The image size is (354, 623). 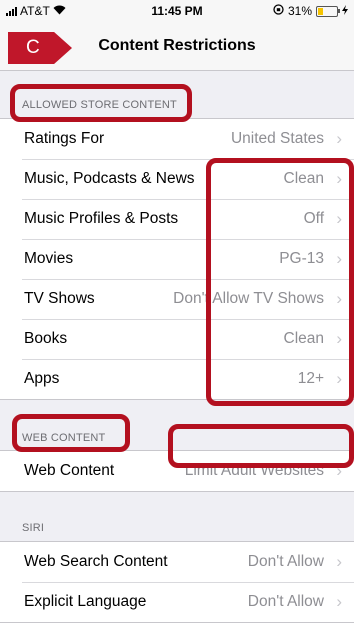 I want to click on row-apps: Apps 12+ ›, so click(x=177, y=379).